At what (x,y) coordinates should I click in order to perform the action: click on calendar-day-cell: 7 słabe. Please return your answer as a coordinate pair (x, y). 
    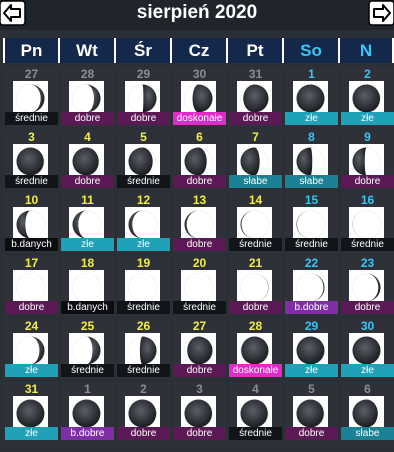
    Looking at the image, I should click on (255, 160).